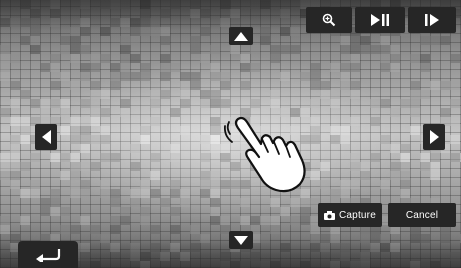  What do you see at coordinates (380, 20) in the screenshot?
I see `play-pause-button` at bounding box center [380, 20].